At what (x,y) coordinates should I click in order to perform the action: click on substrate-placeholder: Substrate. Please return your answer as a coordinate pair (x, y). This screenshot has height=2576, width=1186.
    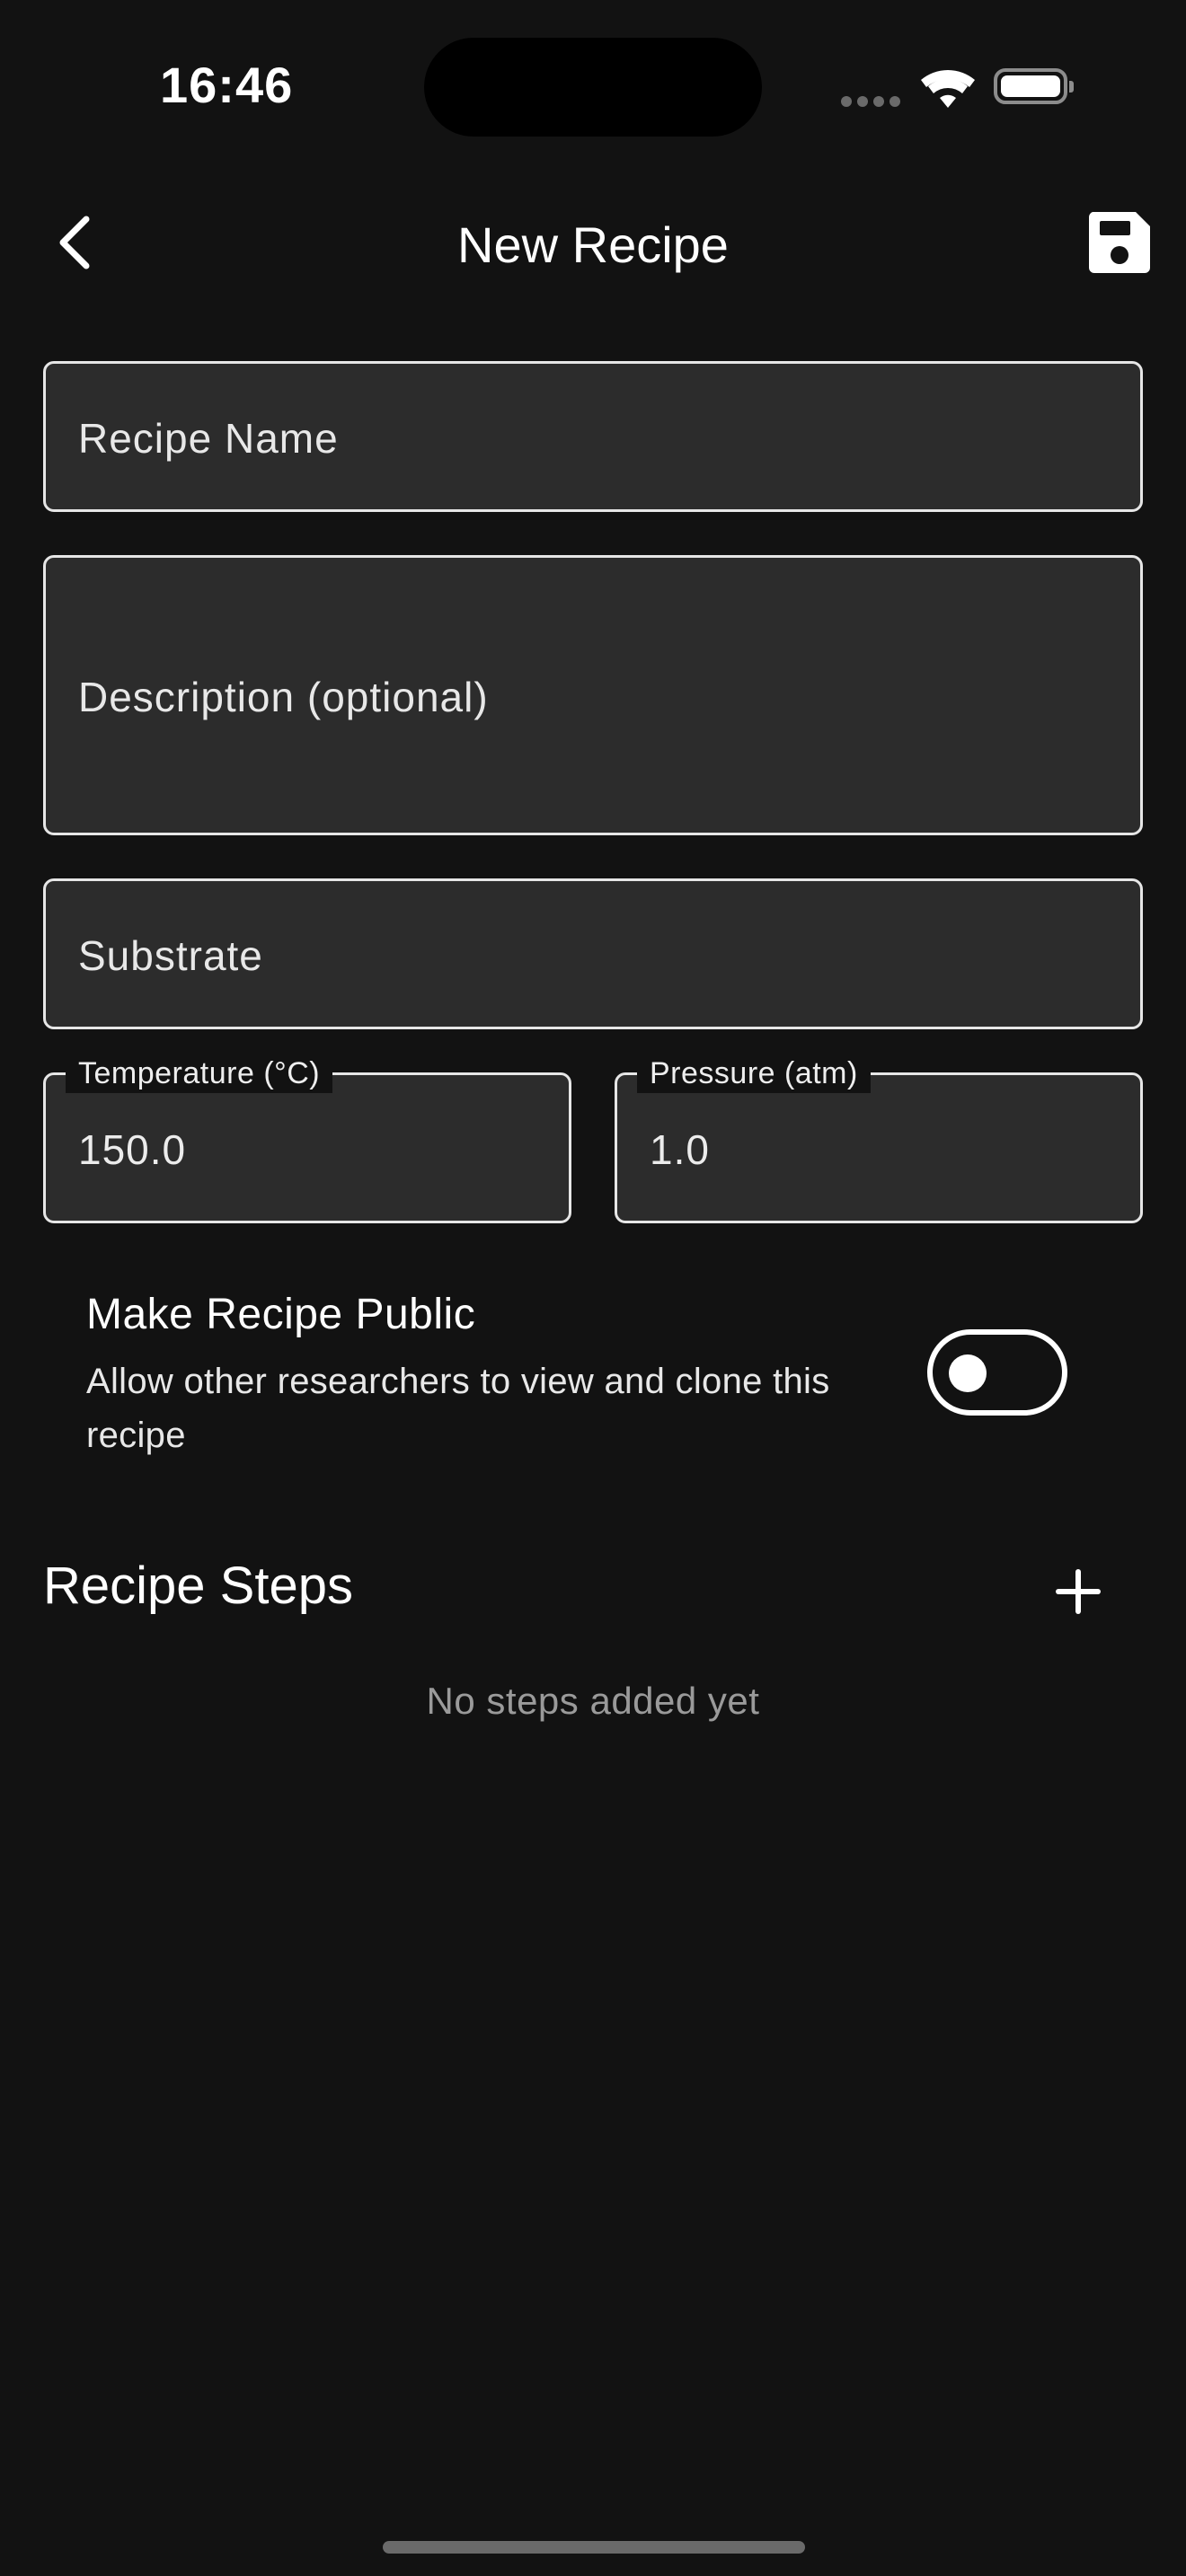
    Looking at the image, I should click on (170, 955).